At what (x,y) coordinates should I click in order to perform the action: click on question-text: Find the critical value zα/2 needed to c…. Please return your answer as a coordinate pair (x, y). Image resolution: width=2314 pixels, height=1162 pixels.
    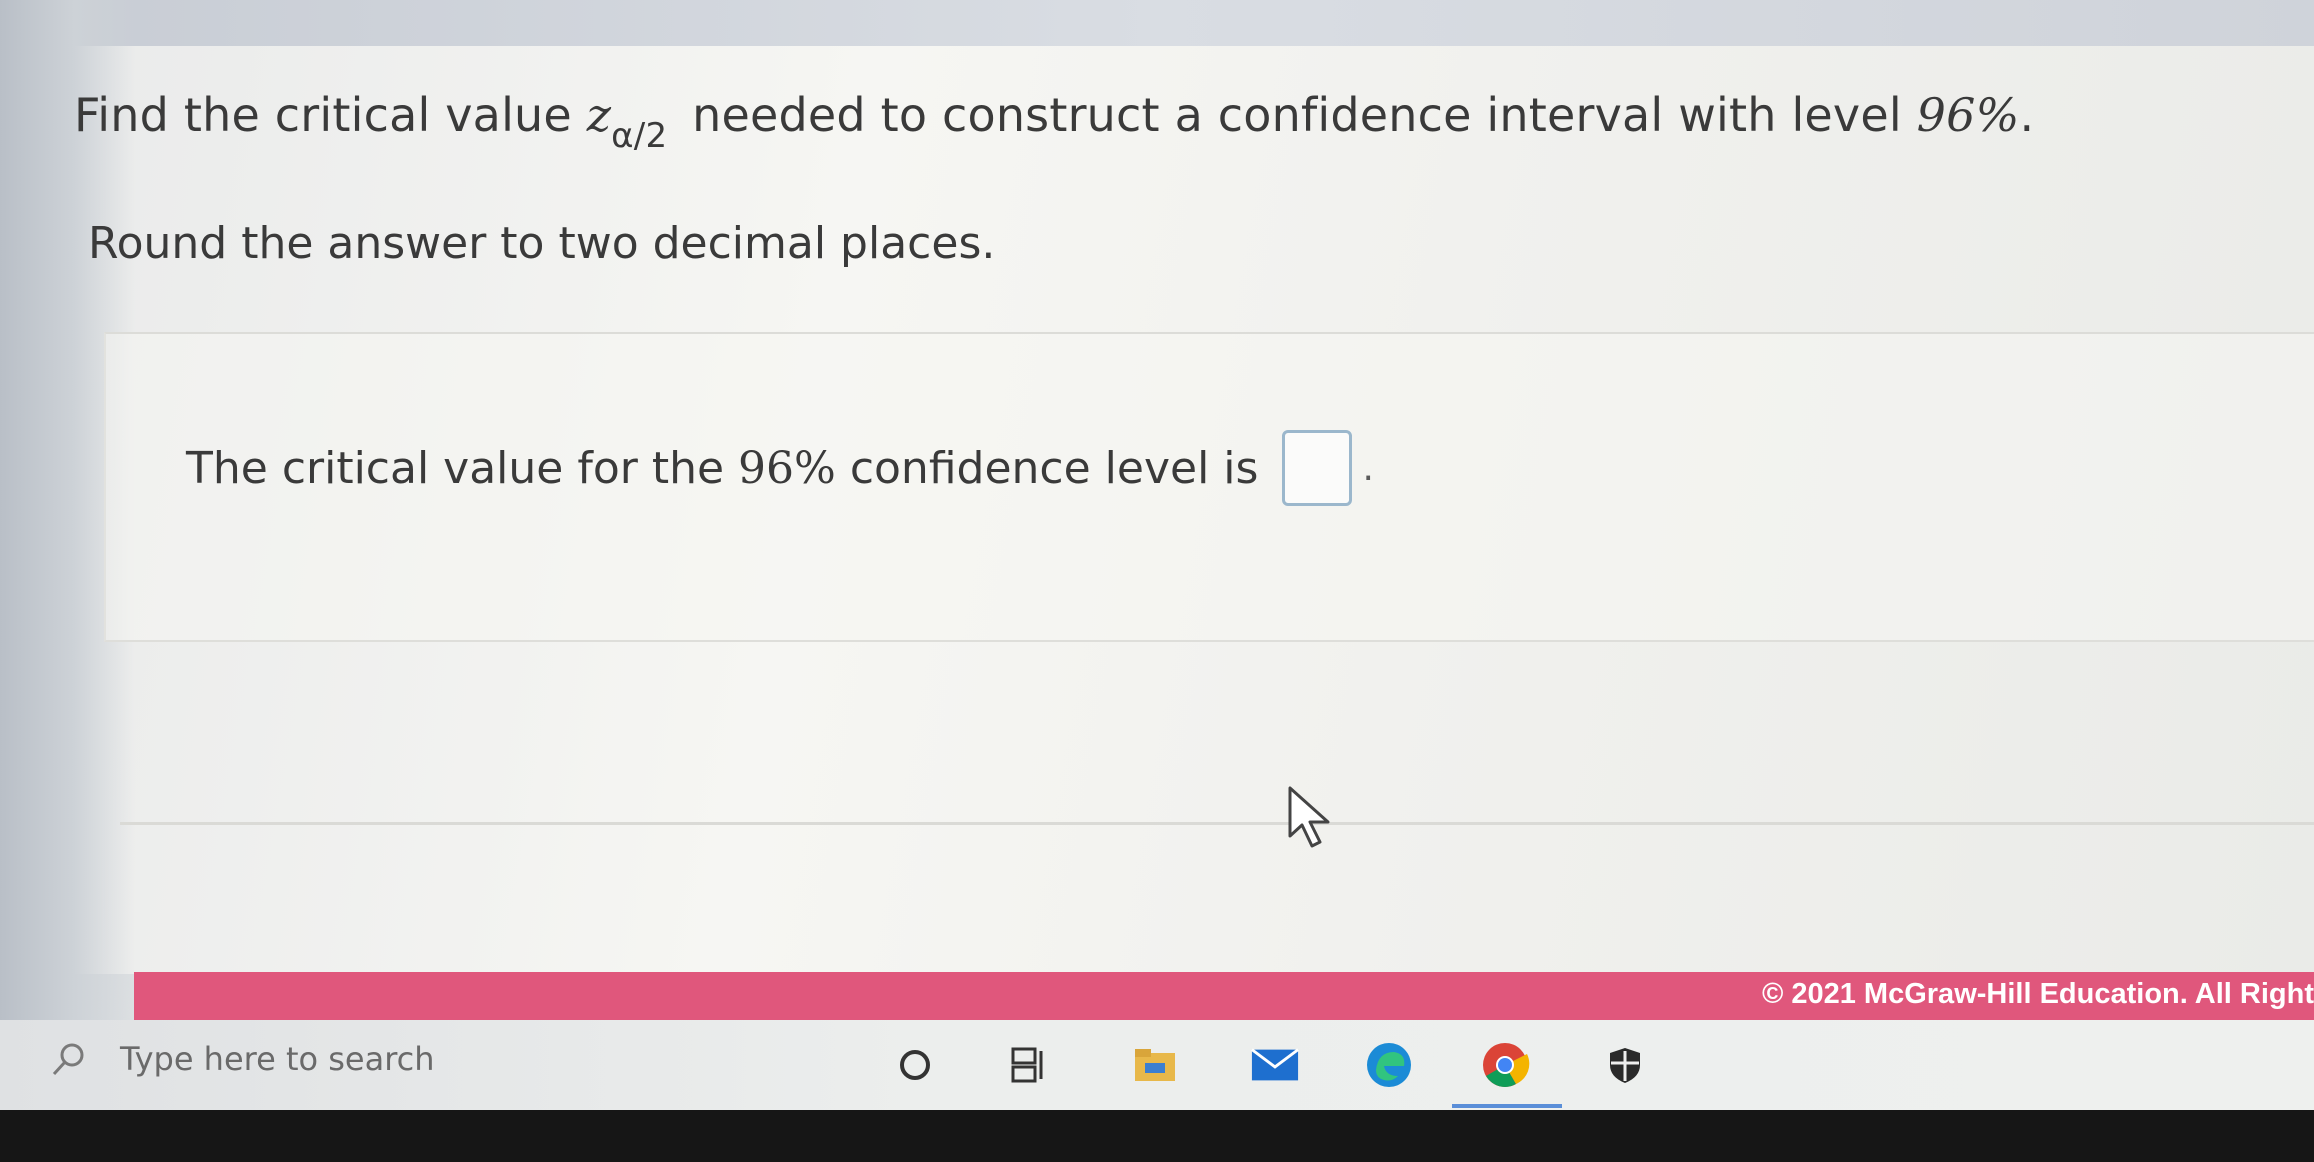
    Looking at the image, I should click on (1054, 122).